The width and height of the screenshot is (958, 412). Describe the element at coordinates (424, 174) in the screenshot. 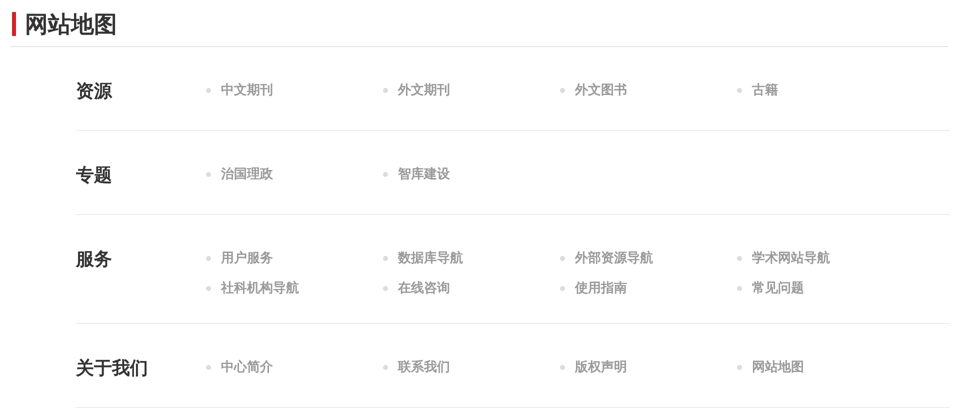

I see `sitemap-link: 智库建设` at that location.